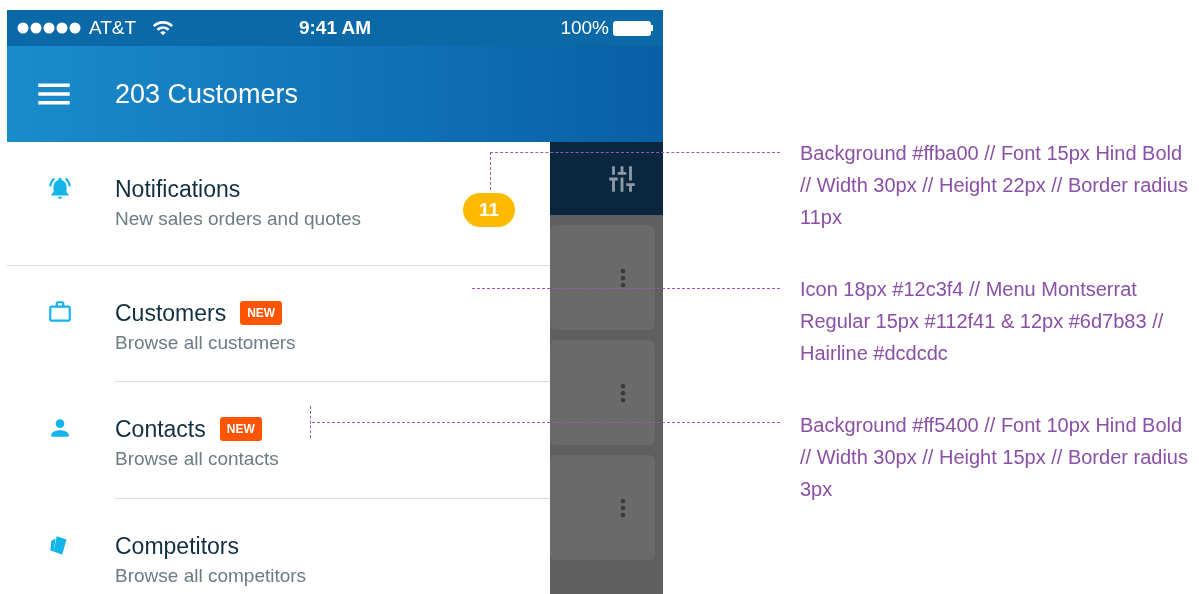 This screenshot has height=594, width=1199. I want to click on menu-item: Contacts NEW Browse all contacts, so click(278, 440).